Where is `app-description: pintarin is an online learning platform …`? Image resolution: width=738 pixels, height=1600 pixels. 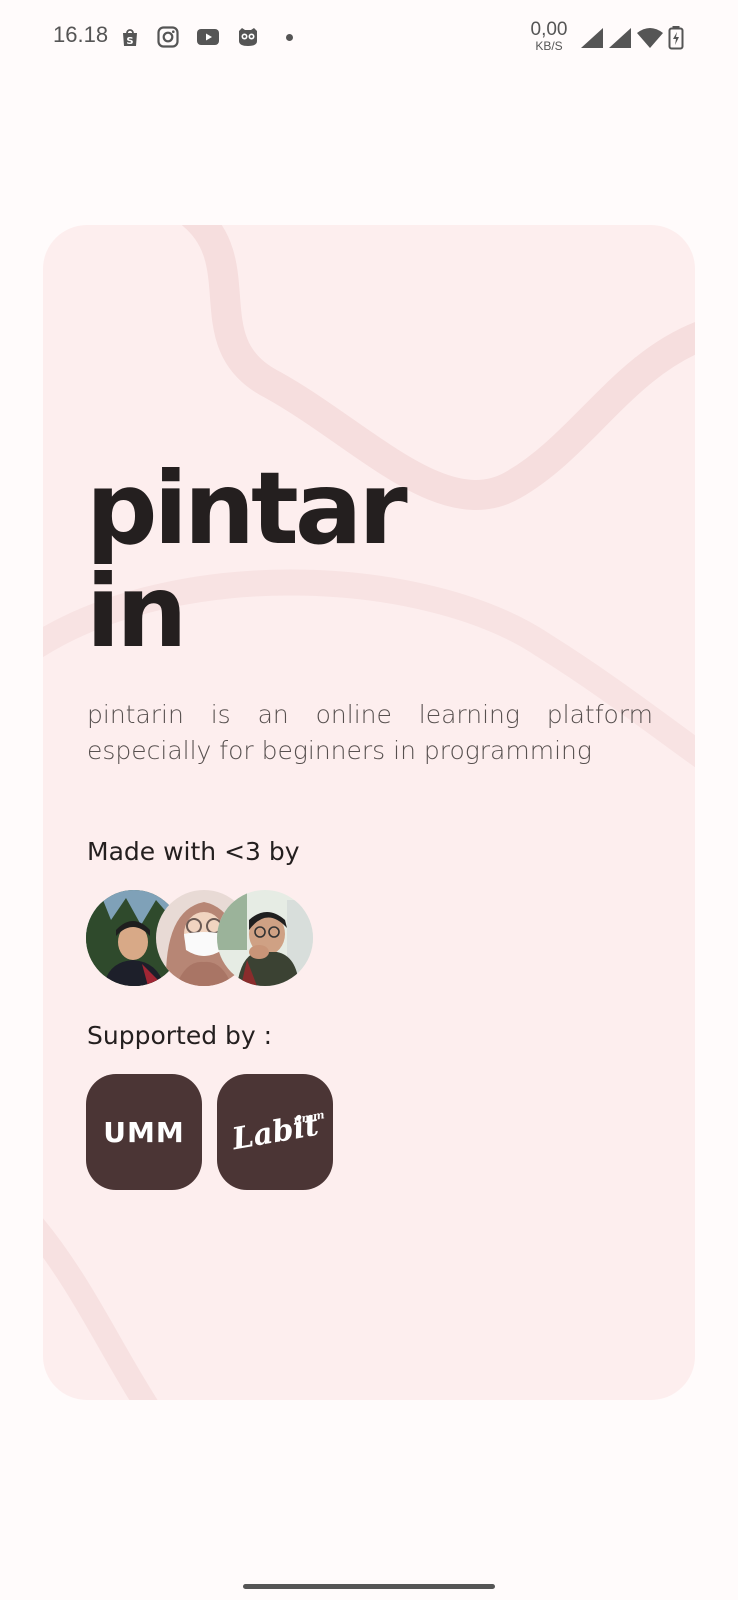
app-description: pintarin is an online learning platform … is located at coordinates (370, 732).